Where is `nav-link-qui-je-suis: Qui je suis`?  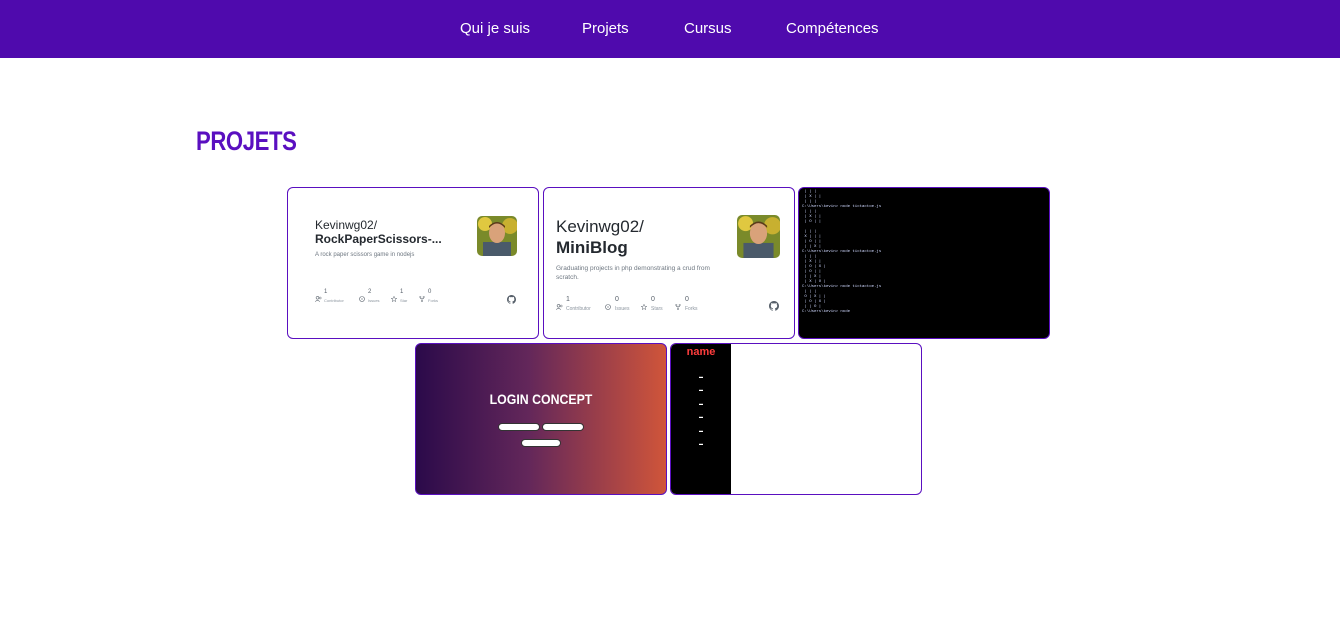
nav-link-qui-je-suis: Qui je suis is located at coordinates (495, 28).